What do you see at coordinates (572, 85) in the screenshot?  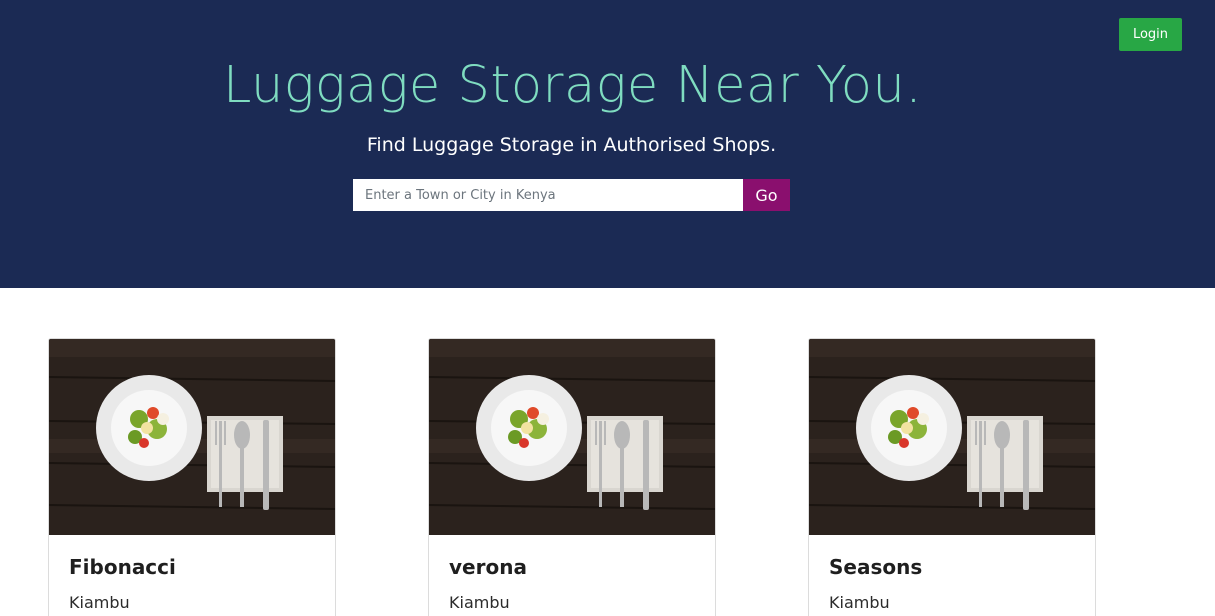 I see `page-title: Luggage Storage Near You.` at bounding box center [572, 85].